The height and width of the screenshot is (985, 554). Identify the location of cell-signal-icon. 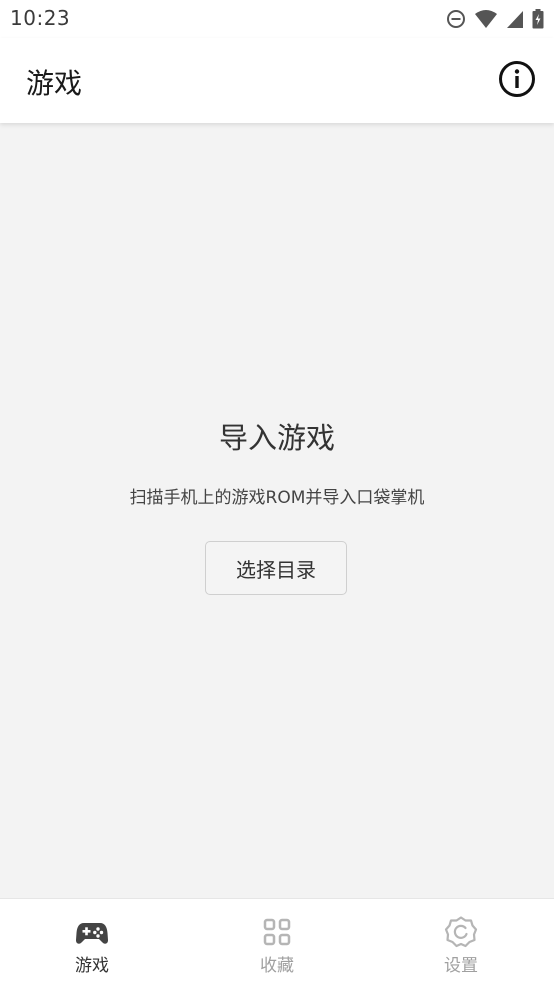
(515, 19).